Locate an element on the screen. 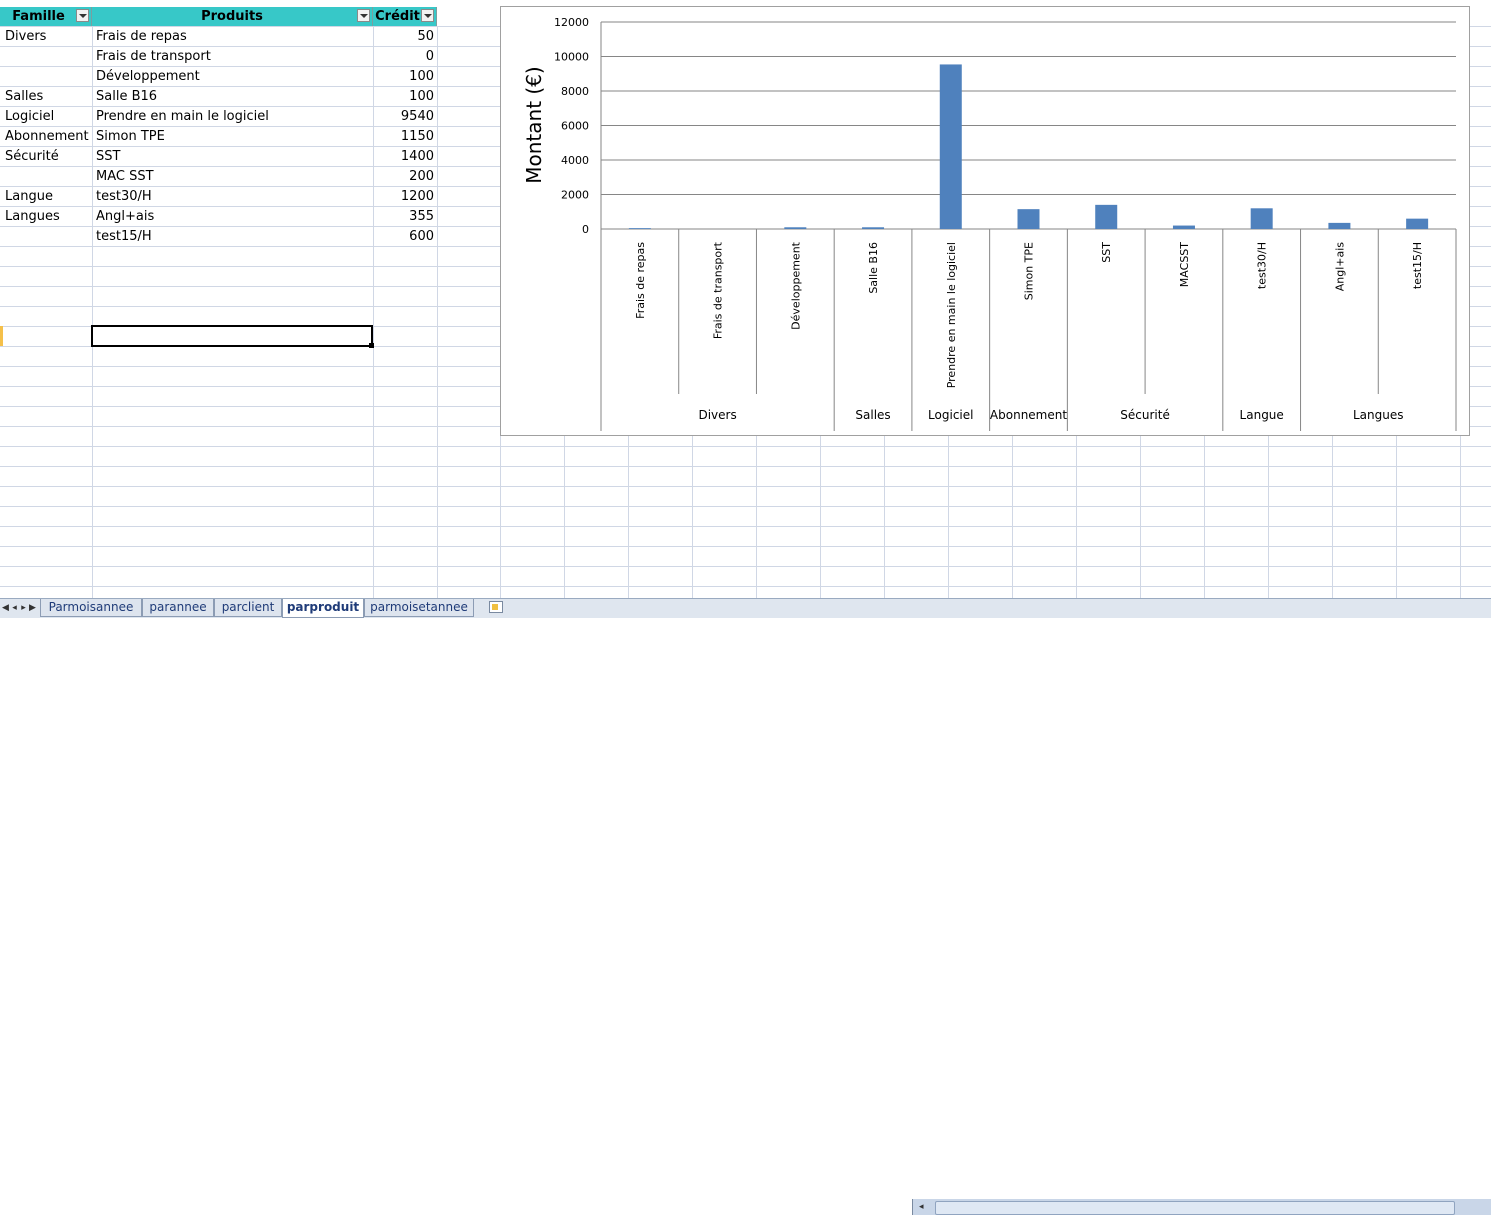  x-group-label: Salles is located at coordinates (872, 415).